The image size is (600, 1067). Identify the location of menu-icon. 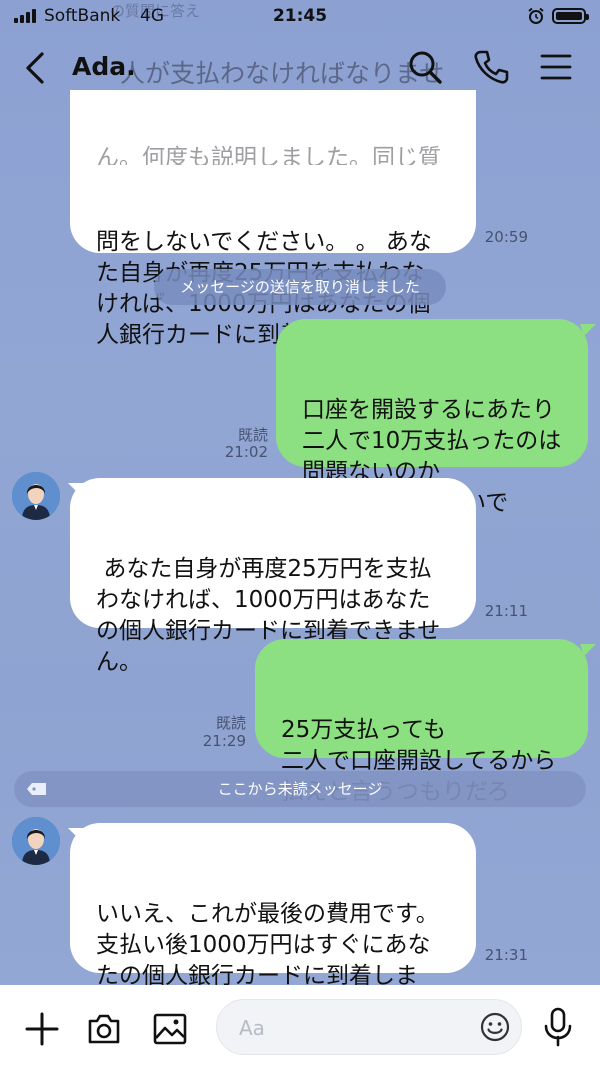
(556, 67).